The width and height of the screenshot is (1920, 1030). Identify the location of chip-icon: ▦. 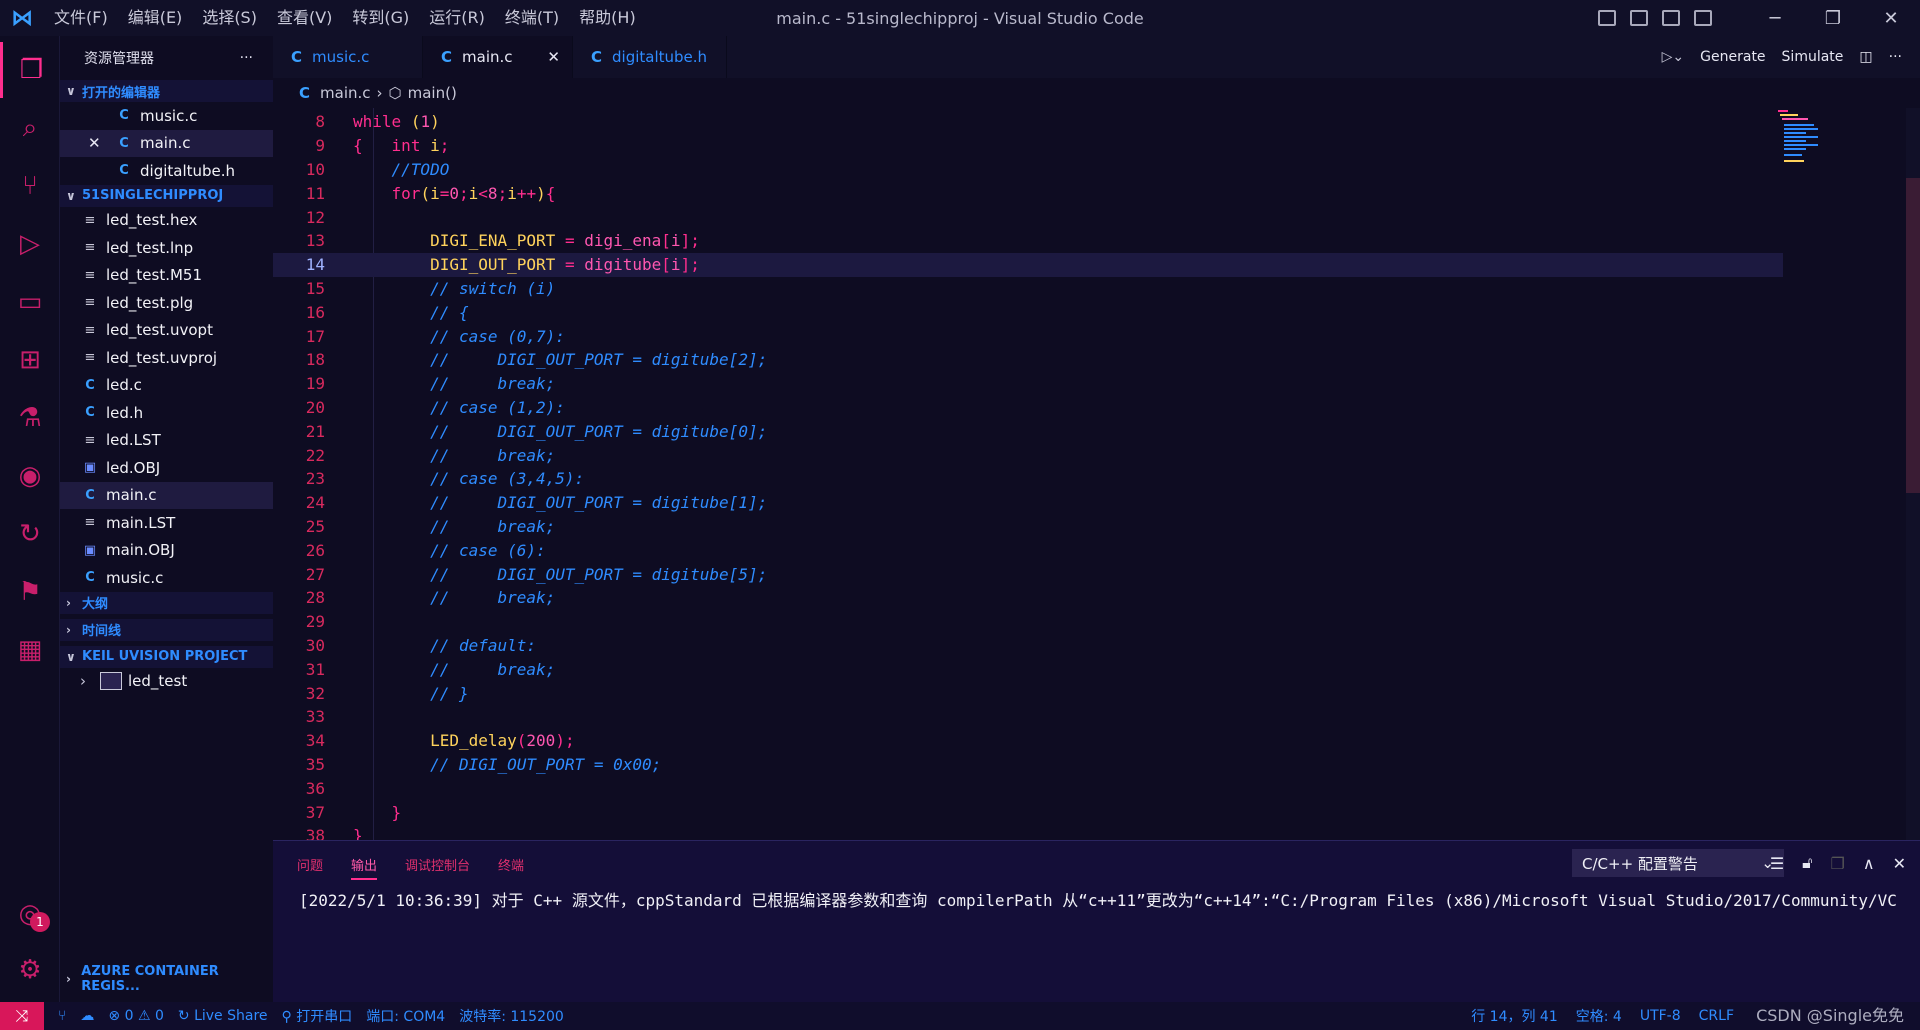
(30, 650).